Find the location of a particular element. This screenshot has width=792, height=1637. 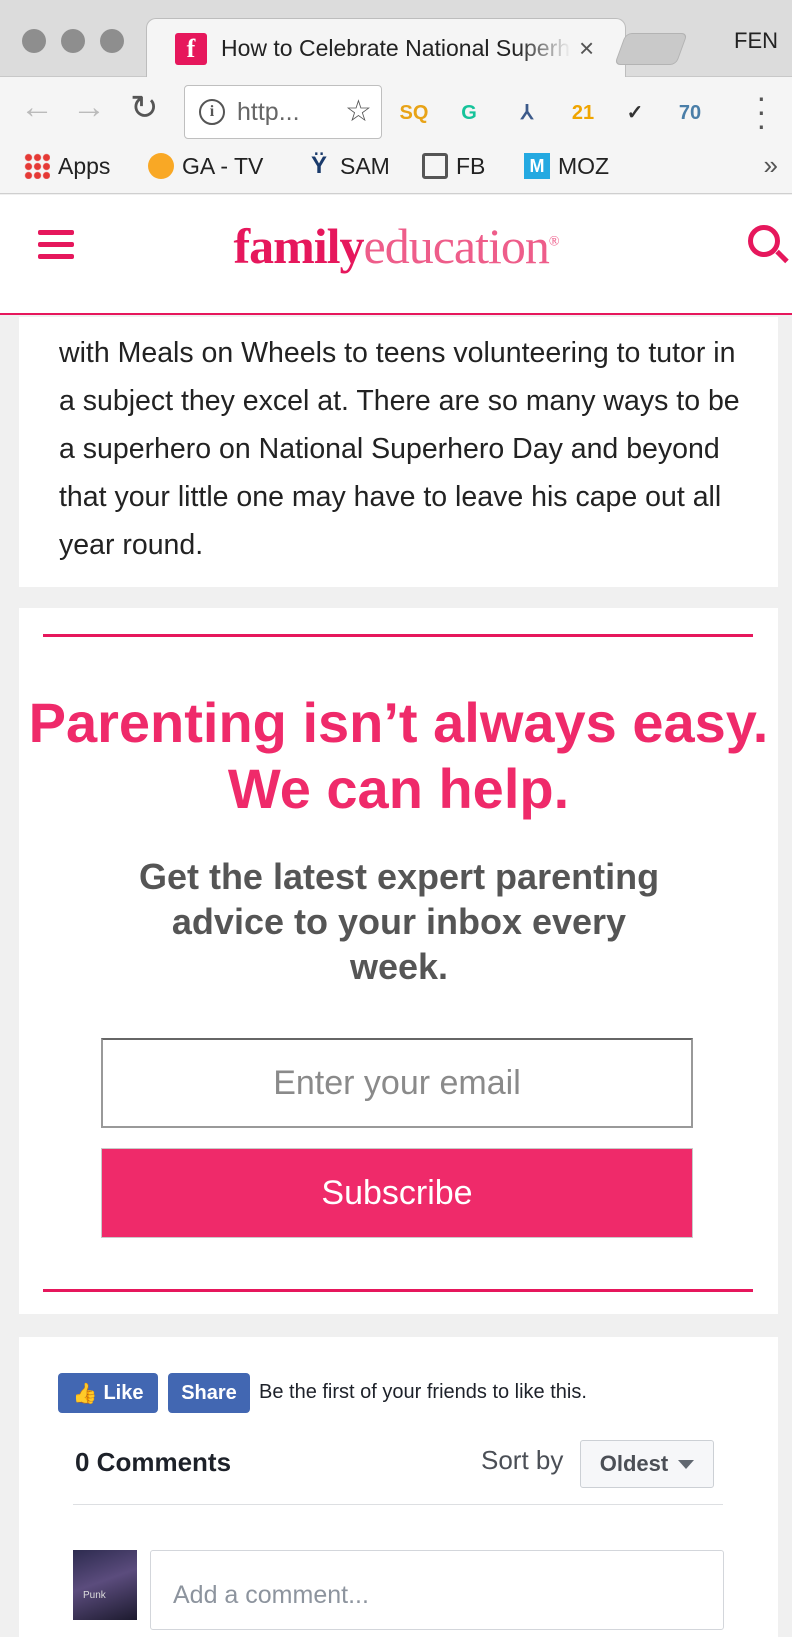

tab-title: How to Celebrate National Superhero Day is located at coordinates (396, 48).